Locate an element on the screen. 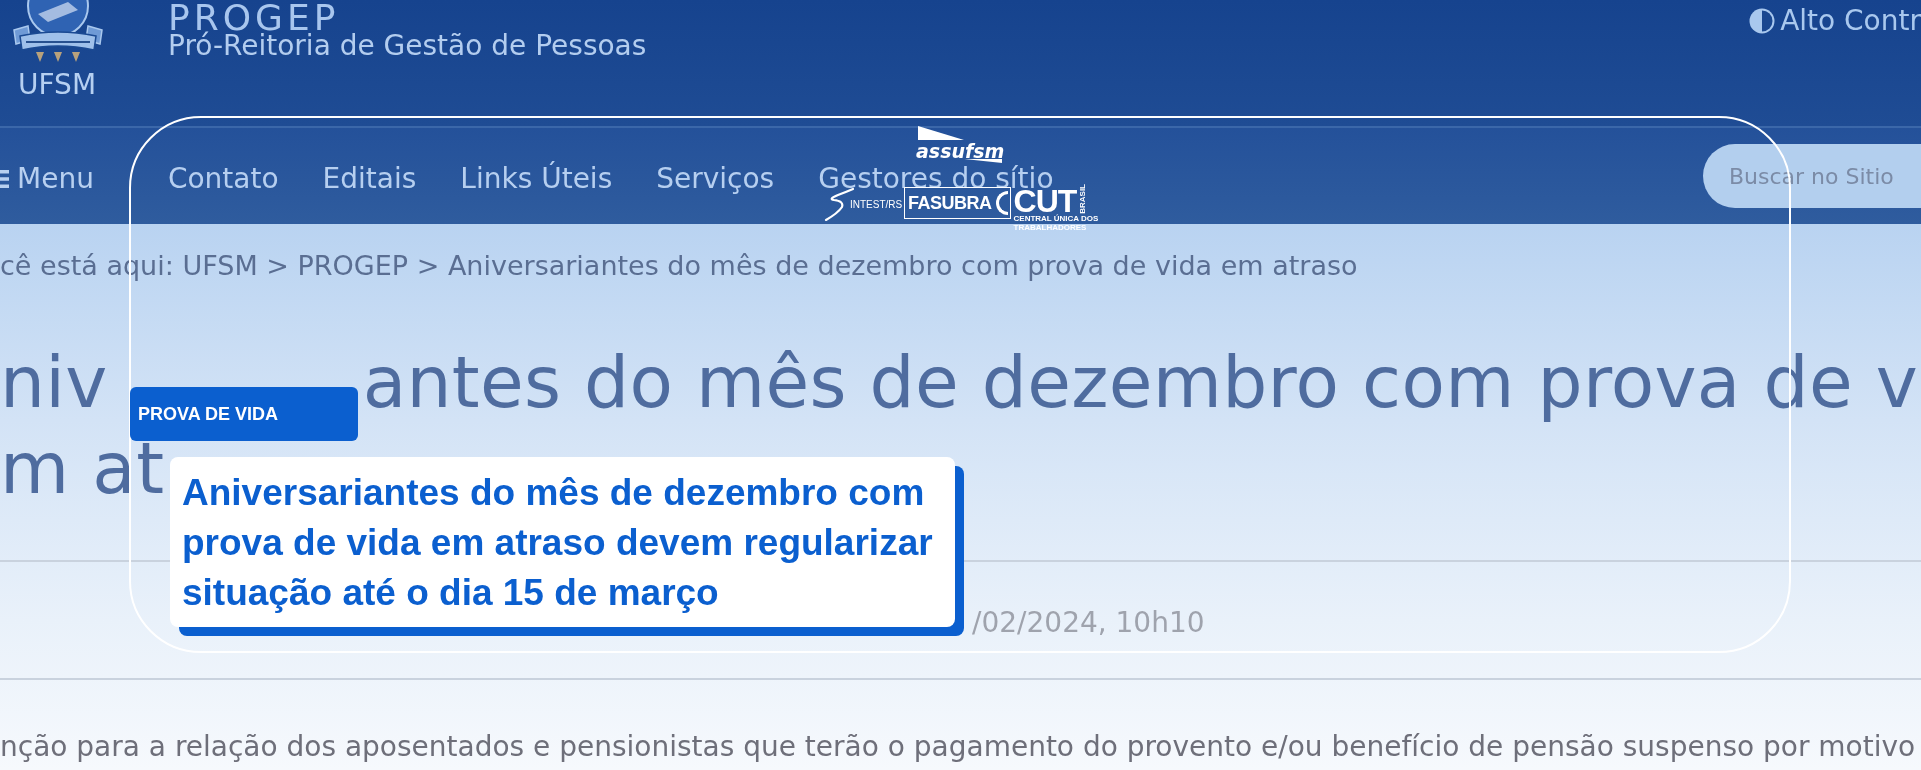 This screenshot has height=770, width=1921. wordmark-logo: FASUBRA is located at coordinates (957, 203).